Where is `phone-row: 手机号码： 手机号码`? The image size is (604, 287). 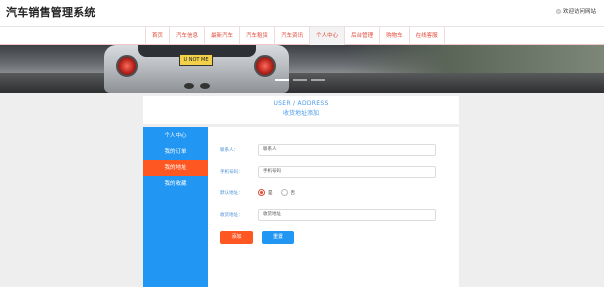 phone-row: 手机号码： 手机号码 is located at coordinates (328, 172).